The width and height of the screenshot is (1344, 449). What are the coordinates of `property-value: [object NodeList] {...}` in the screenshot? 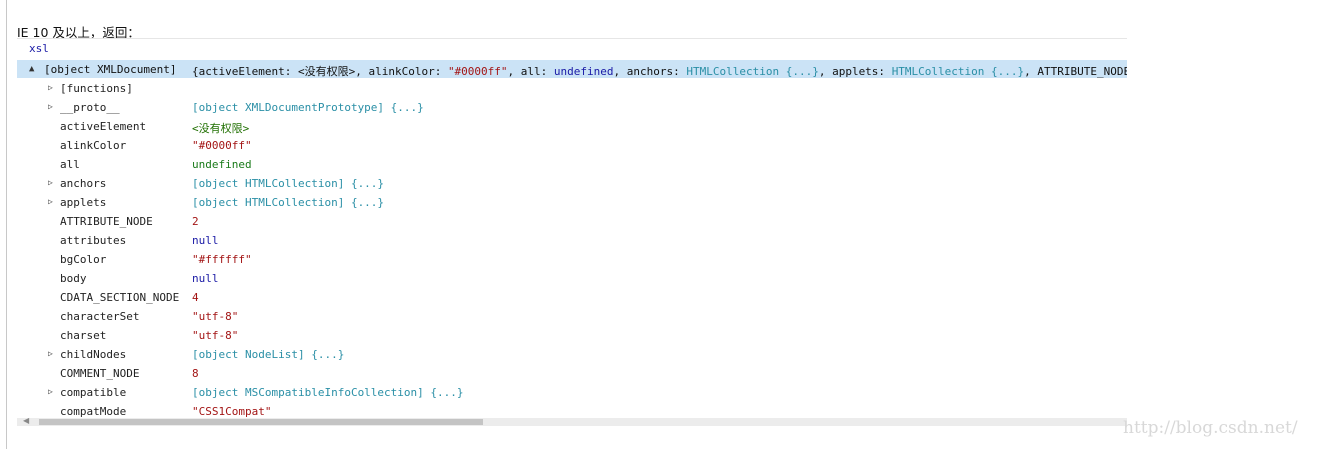 It's located at (268, 354).